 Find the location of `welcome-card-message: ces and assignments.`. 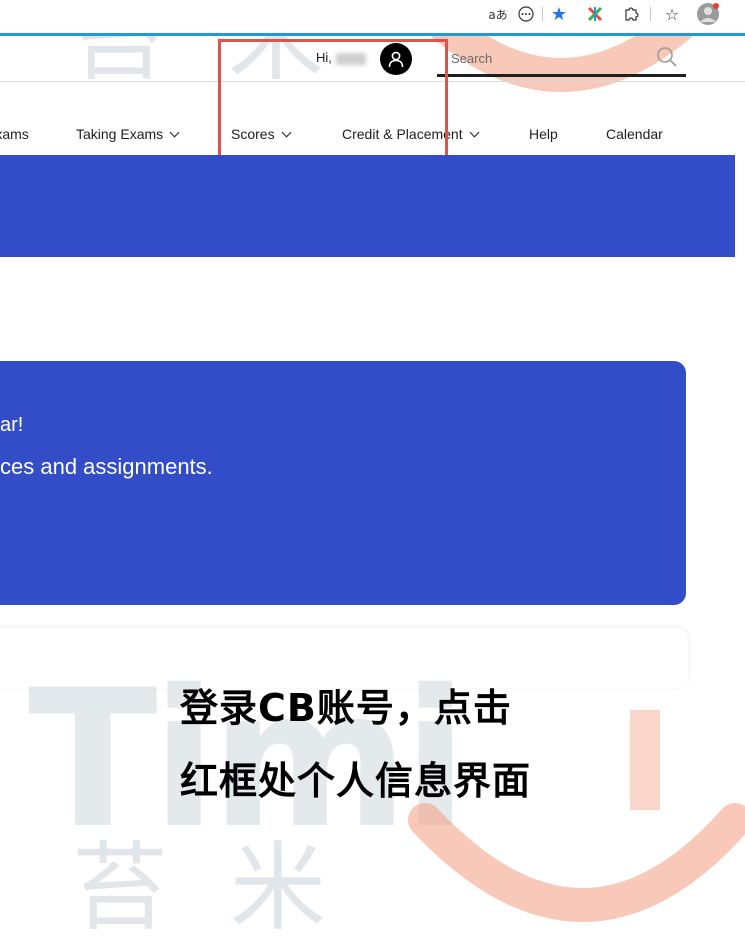

welcome-card-message: ces and assignments. is located at coordinates (106, 466).